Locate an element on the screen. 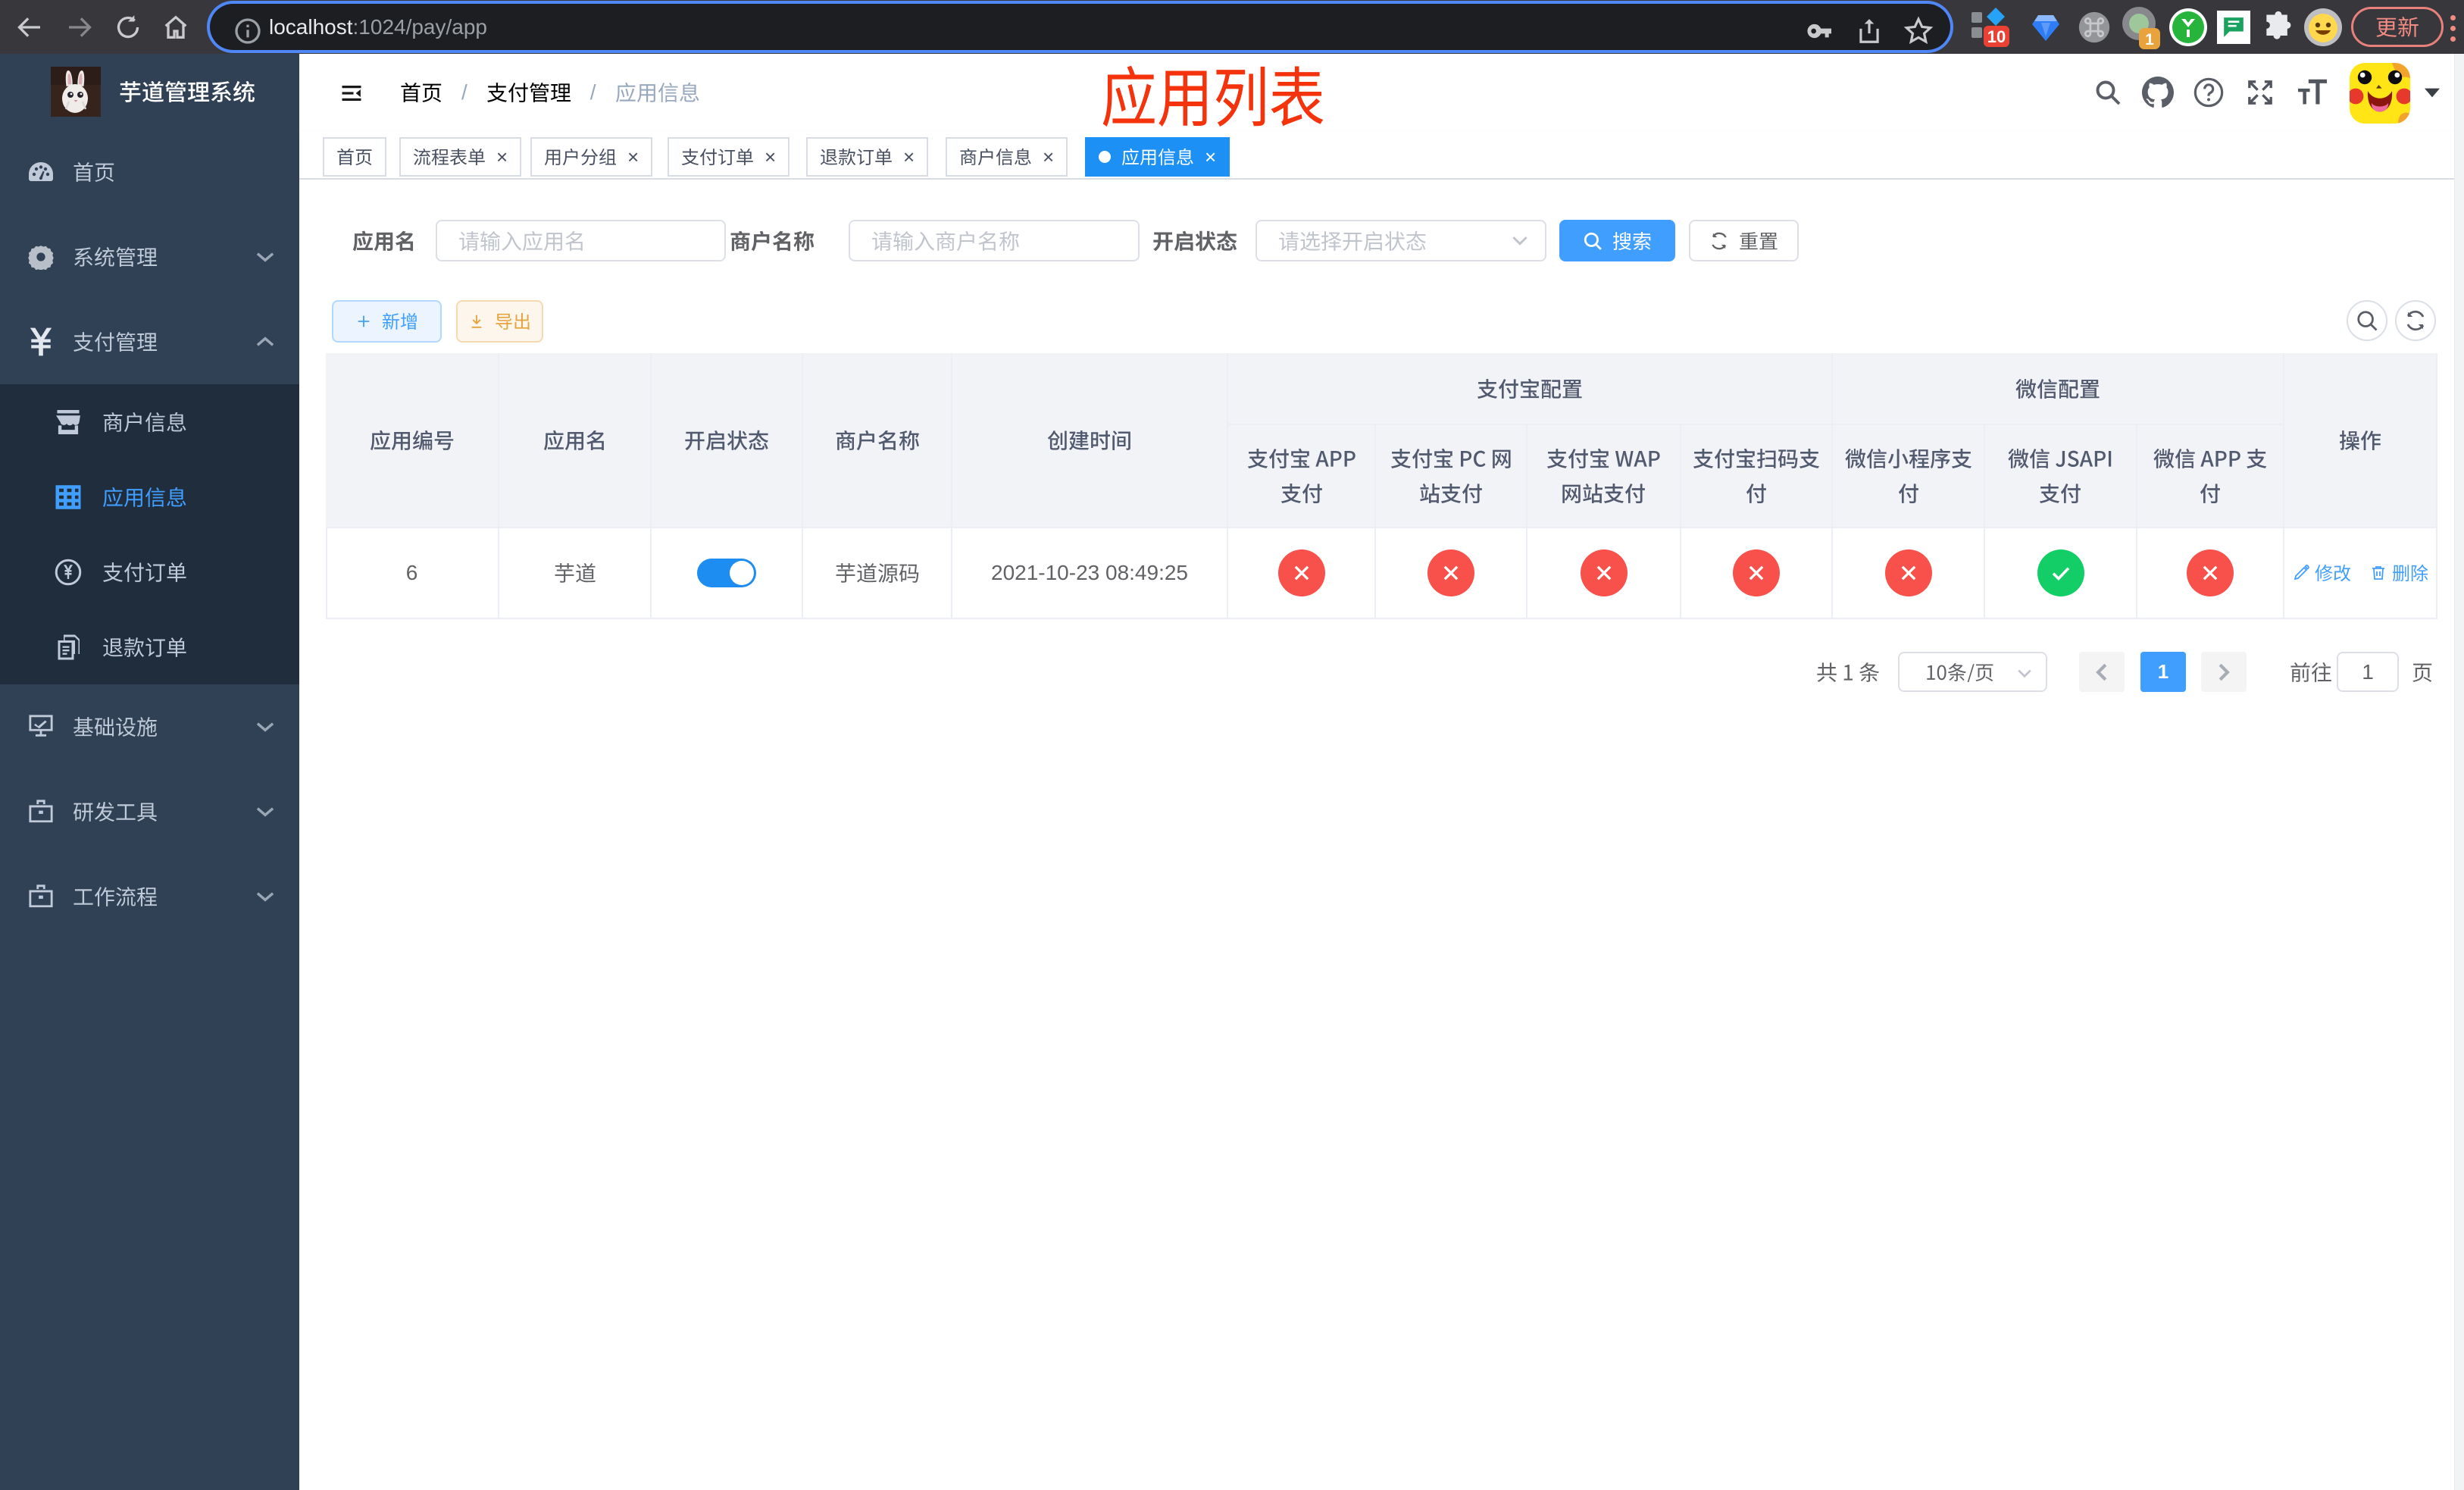  svg-text: 1 is located at coordinates (2149, 40).